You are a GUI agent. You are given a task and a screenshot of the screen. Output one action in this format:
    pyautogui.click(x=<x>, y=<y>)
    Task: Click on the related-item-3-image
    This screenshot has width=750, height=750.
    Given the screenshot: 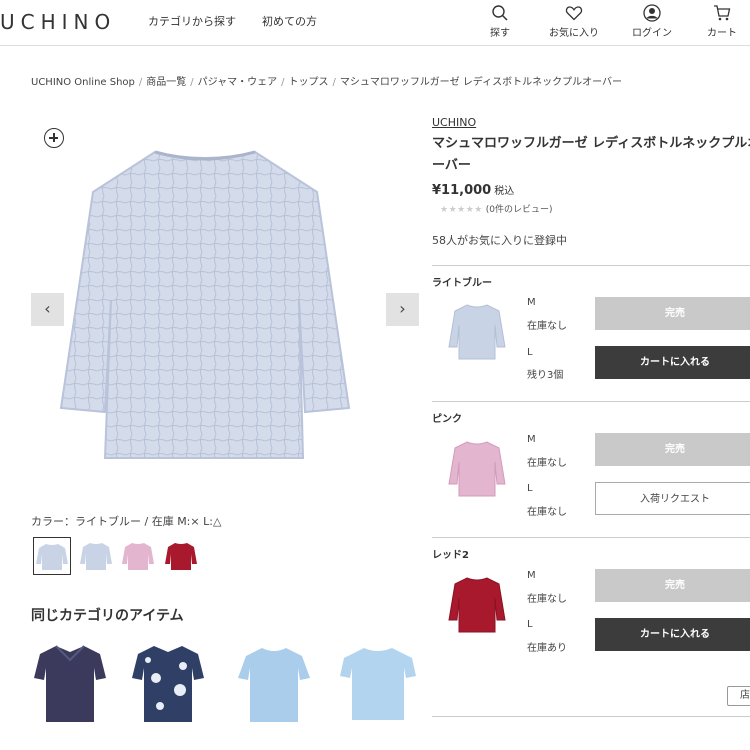 What is the action you would take?
    pyautogui.click(x=274, y=685)
    